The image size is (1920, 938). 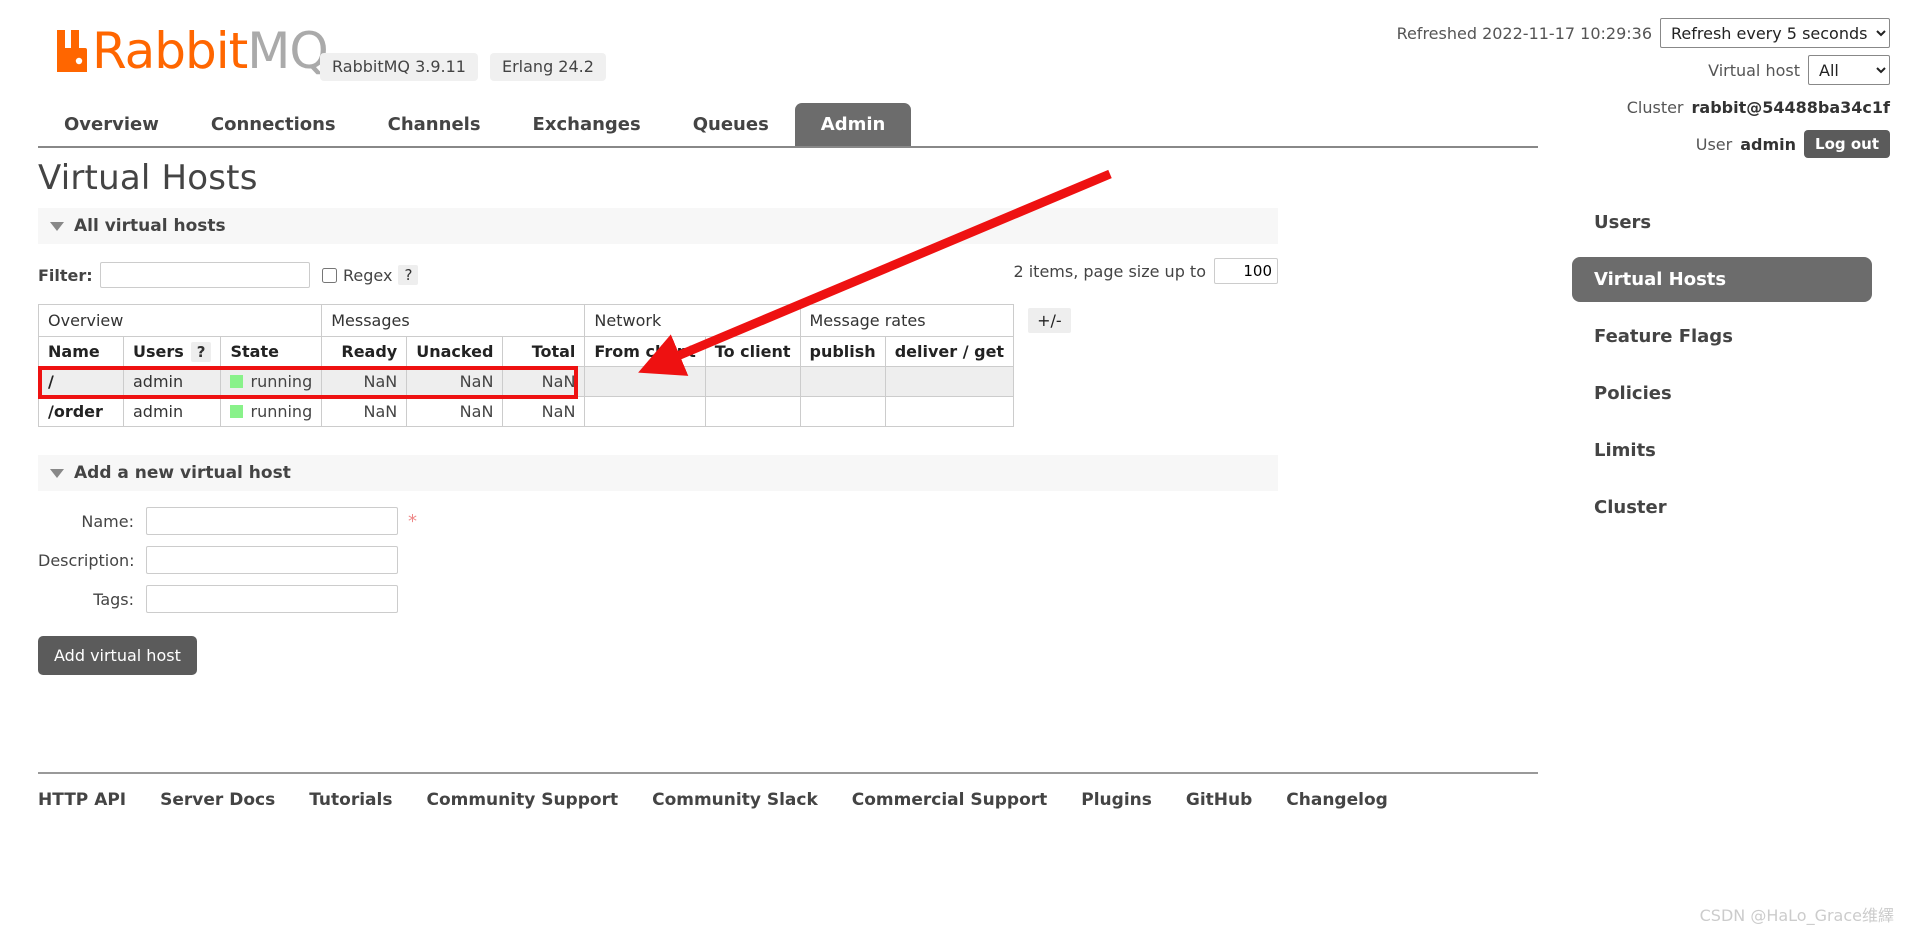 I want to click on rabbitmq-logo: RabbitMQ TM, so click(x=204, y=51).